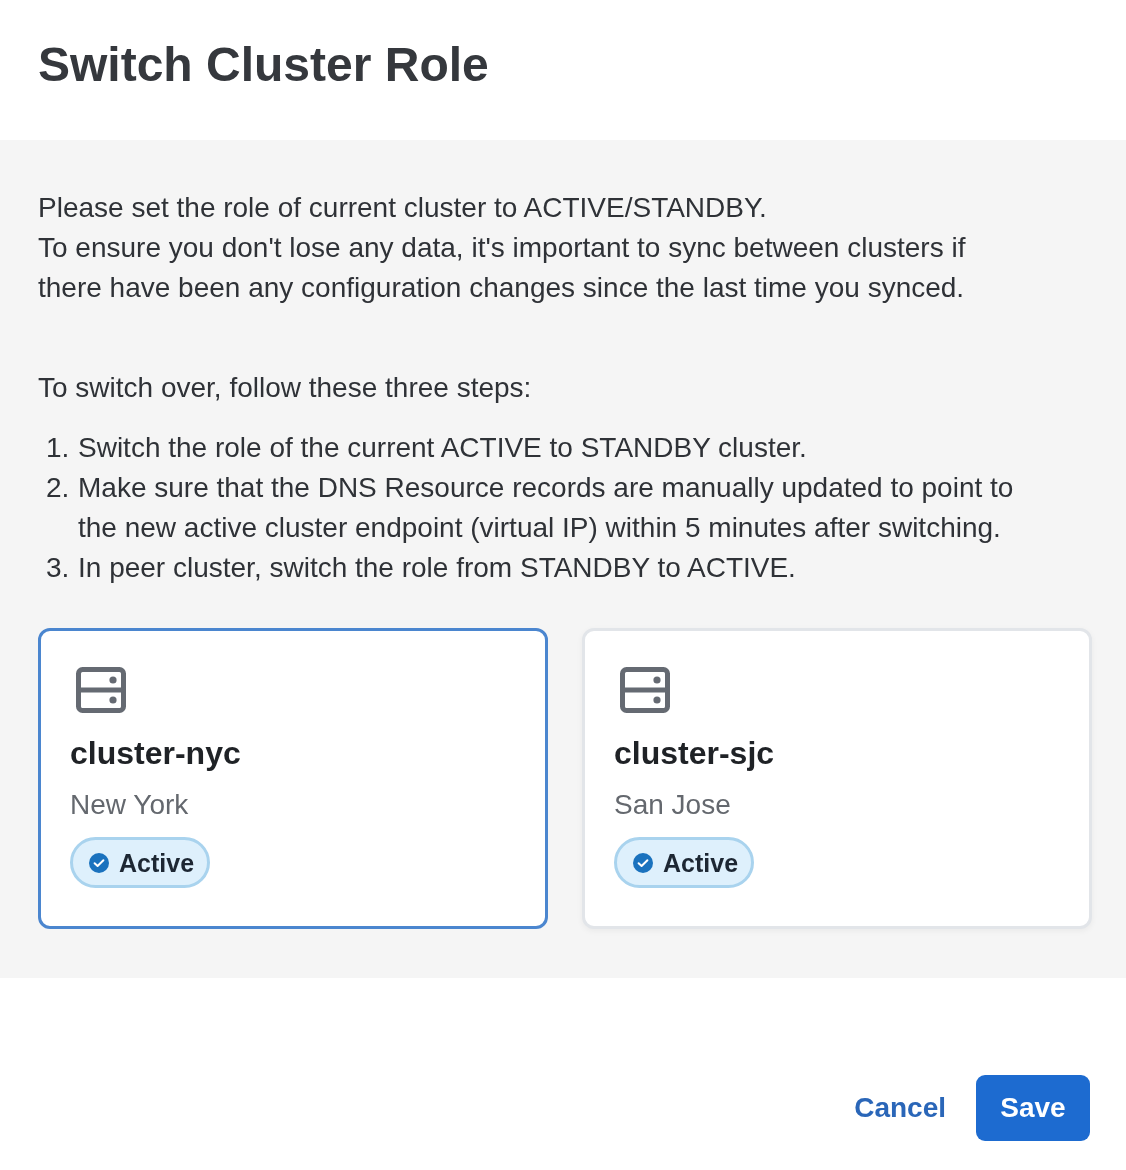 This screenshot has width=1126, height=1170. Describe the element at coordinates (837, 778) in the screenshot. I see `cluster-card: cluster-sjc San Jose Active` at that location.